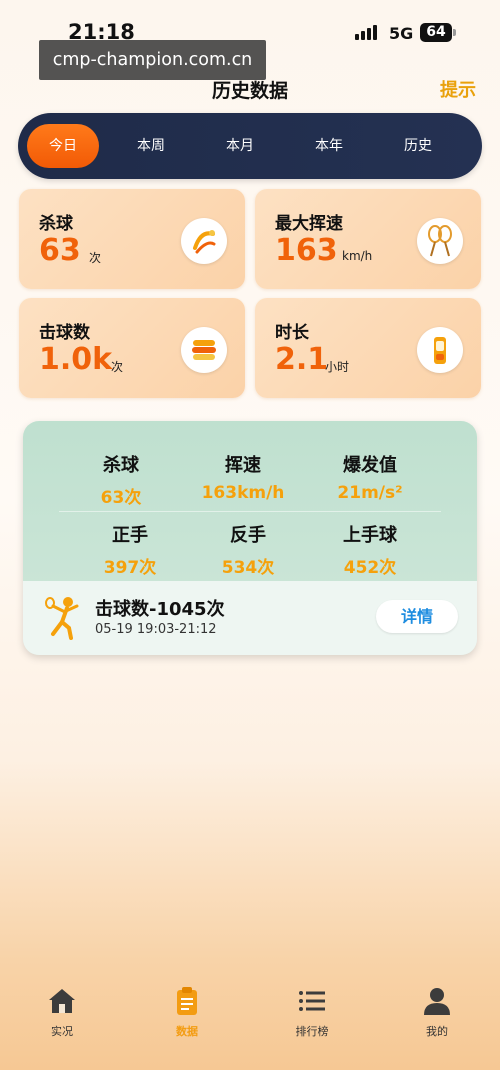  What do you see at coordinates (312, 1001) in the screenshot?
I see `ranking-list-icon` at bounding box center [312, 1001].